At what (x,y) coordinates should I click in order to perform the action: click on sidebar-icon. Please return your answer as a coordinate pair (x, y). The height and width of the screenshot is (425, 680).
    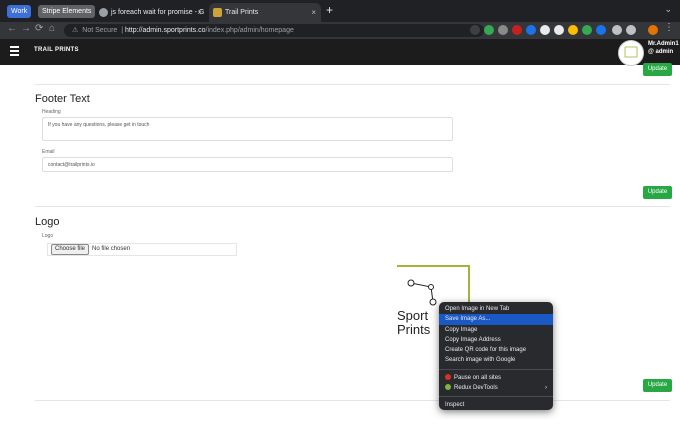
    Looking at the image, I should click on (631, 30).